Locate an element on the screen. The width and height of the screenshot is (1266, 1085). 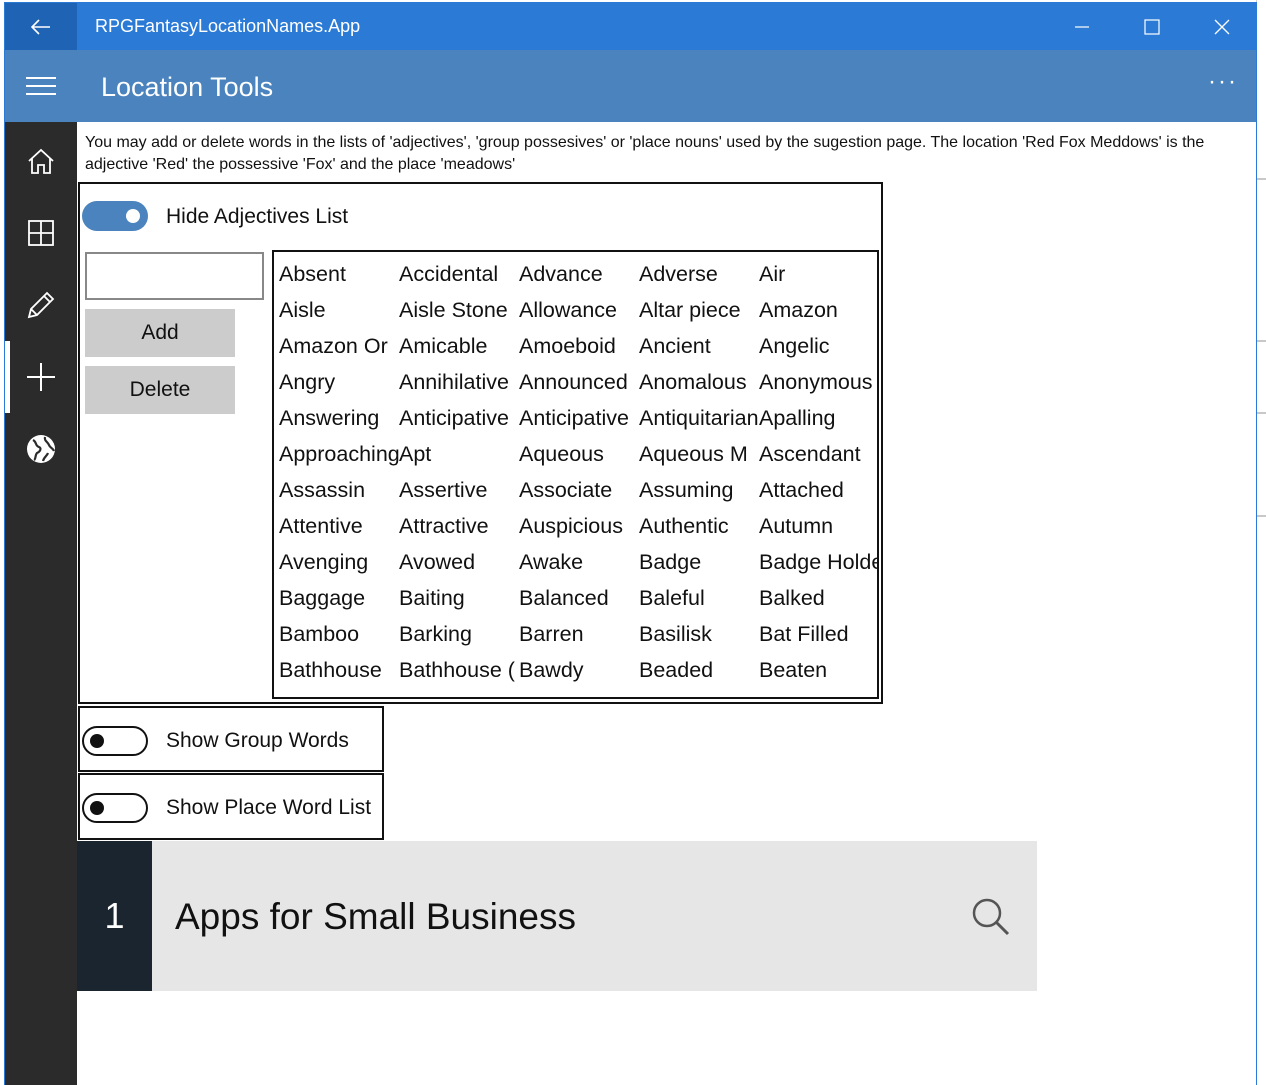
delete-button: Delete is located at coordinates (160, 390).